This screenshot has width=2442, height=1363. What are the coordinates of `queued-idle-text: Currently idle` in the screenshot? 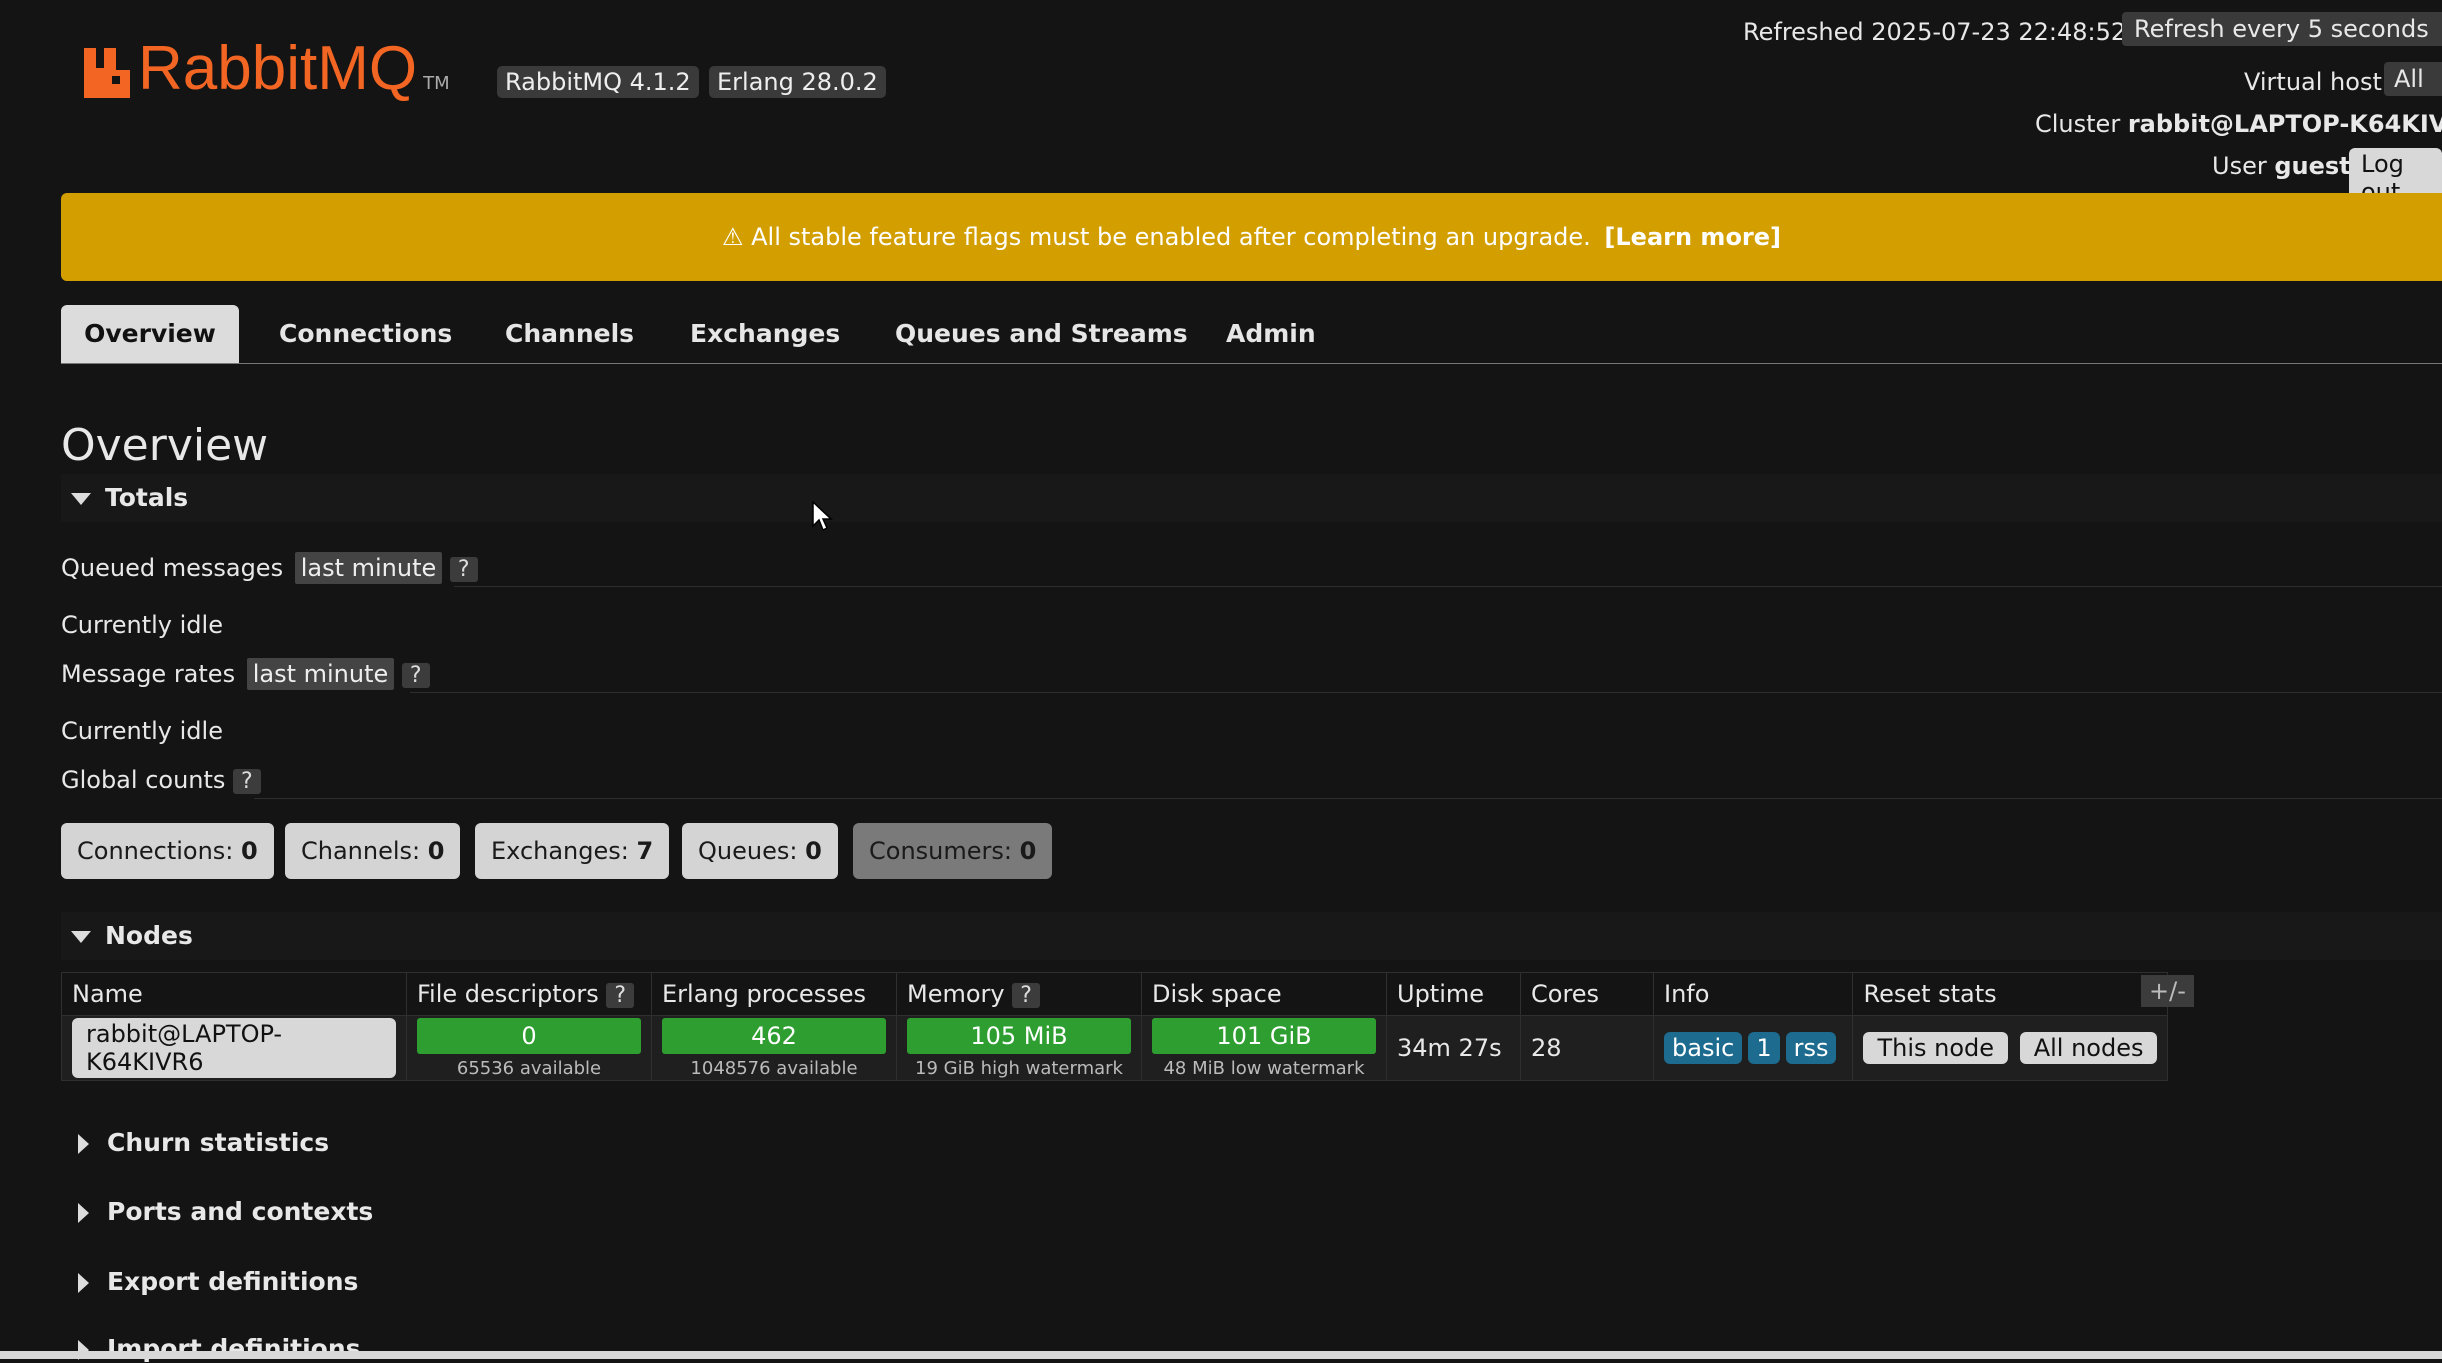 It's located at (142, 625).